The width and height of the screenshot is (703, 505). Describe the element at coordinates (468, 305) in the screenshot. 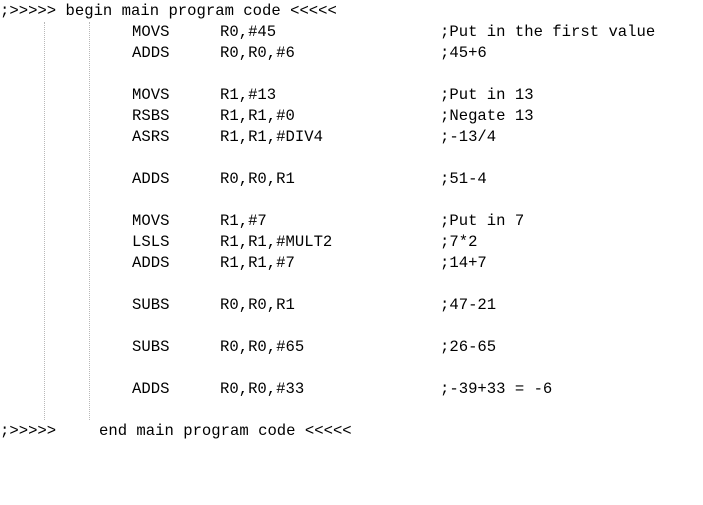

I see `instruction-comment: ;47-21` at that location.